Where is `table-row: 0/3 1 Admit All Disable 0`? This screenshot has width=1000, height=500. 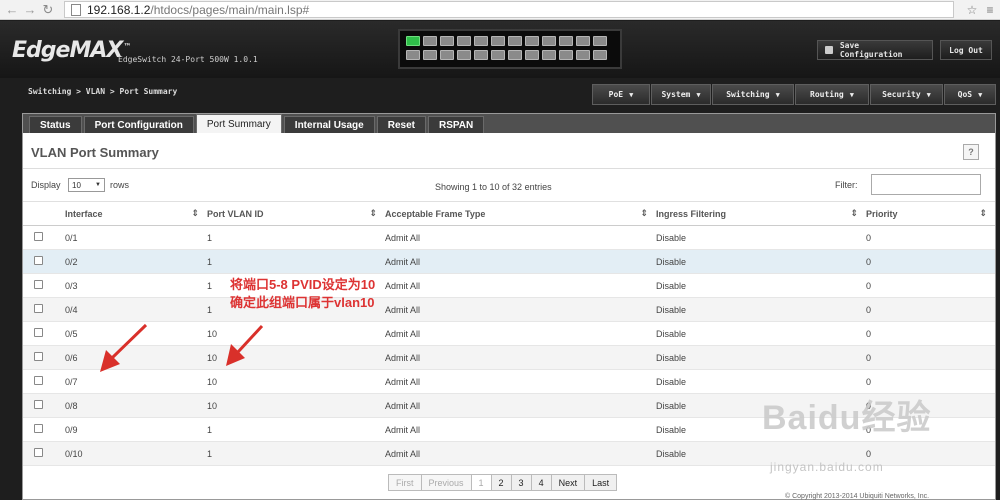
table-row: 0/3 1 Admit All Disable 0 is located at coordinates (509, 285).